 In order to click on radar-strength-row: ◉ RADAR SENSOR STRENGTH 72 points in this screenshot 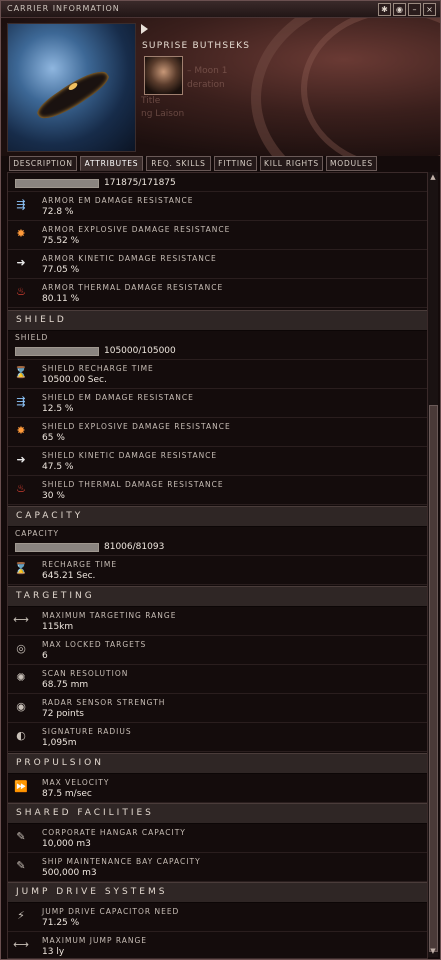, I will do `click(217, 708)`.